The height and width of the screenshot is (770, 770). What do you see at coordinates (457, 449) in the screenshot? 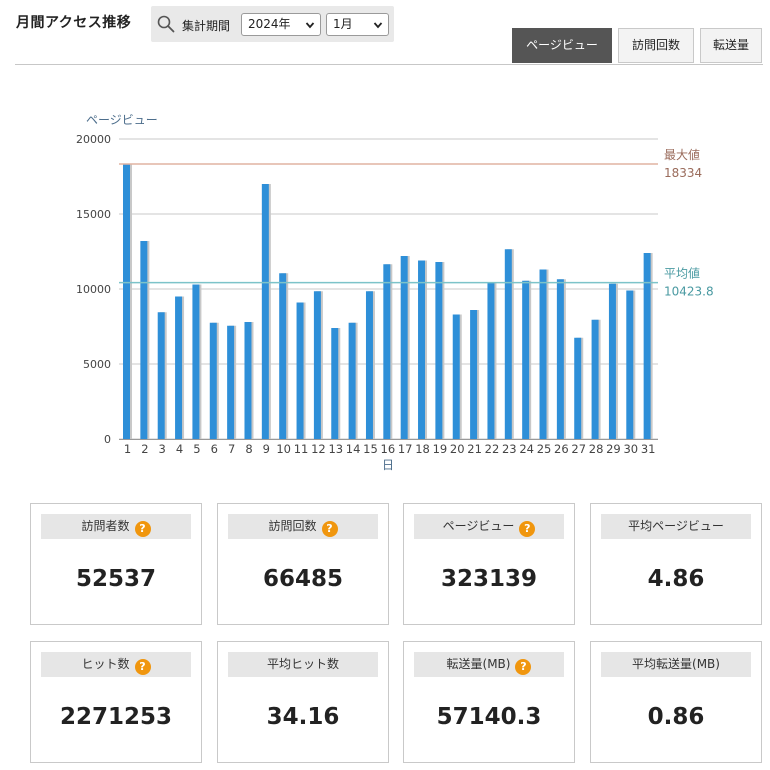
I see `x-tick-label: 20` at bounding box center [457, 449].